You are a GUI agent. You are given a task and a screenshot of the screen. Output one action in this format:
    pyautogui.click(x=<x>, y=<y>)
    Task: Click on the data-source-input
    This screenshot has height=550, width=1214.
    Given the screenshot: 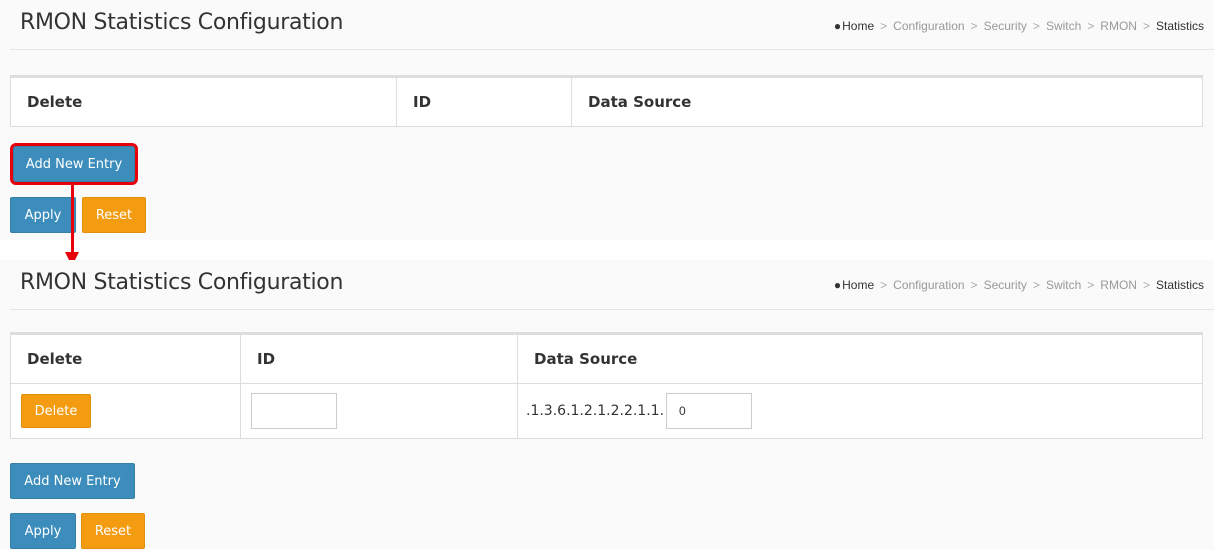 What is the action you would take?
    pyautogui.click(x=709, y=411)
    